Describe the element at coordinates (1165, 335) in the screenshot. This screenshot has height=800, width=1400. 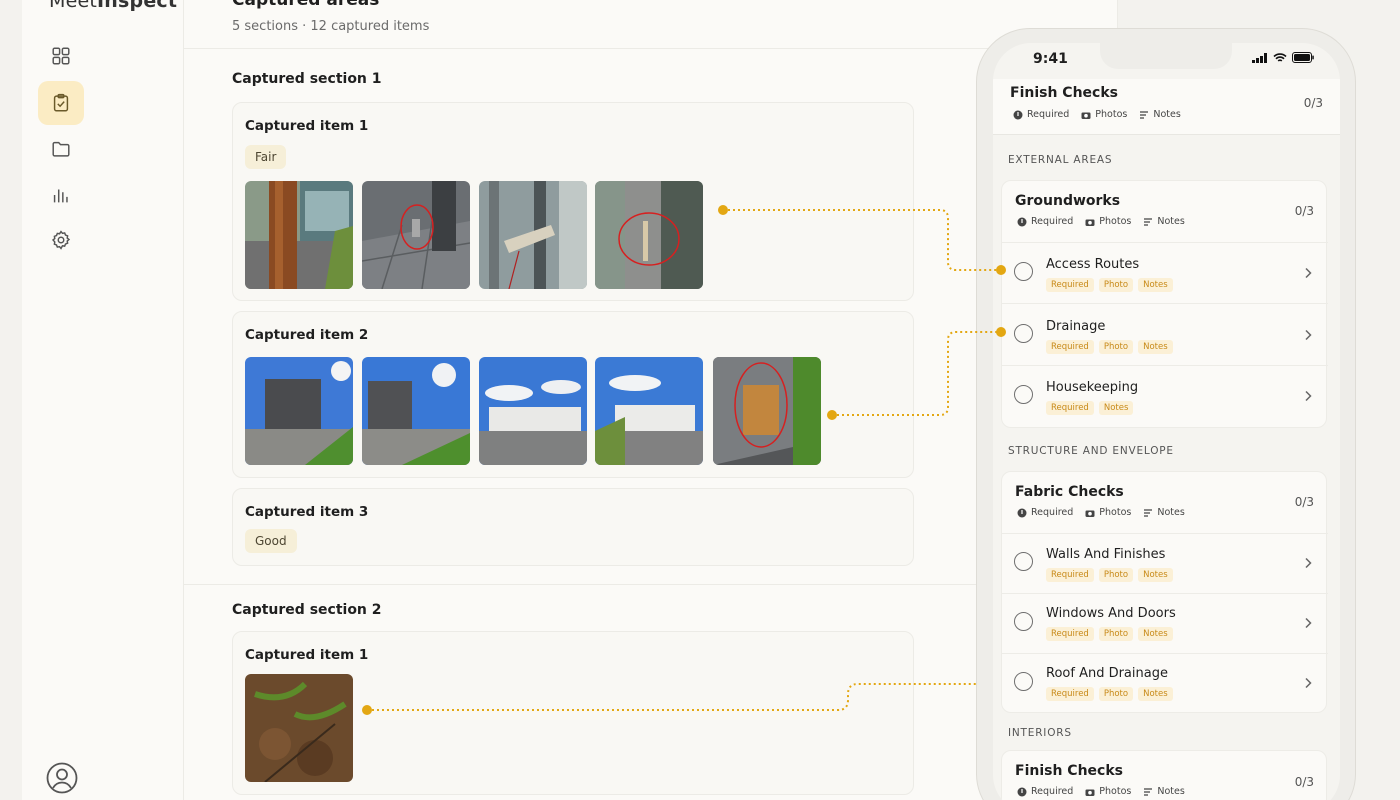
I see `checklist-row-drainage: Drainage Required Photo Notes` at that location.